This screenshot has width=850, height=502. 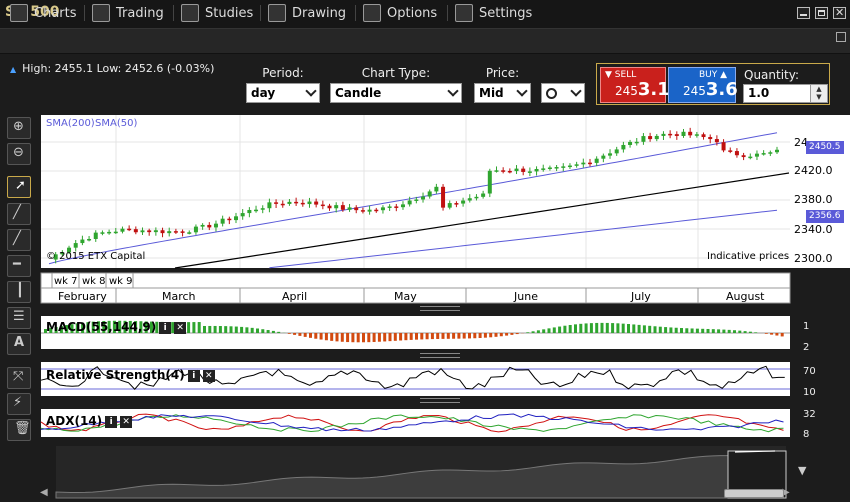 I want to click on expand-down-icon: ▼, so click(x=802, y=470).